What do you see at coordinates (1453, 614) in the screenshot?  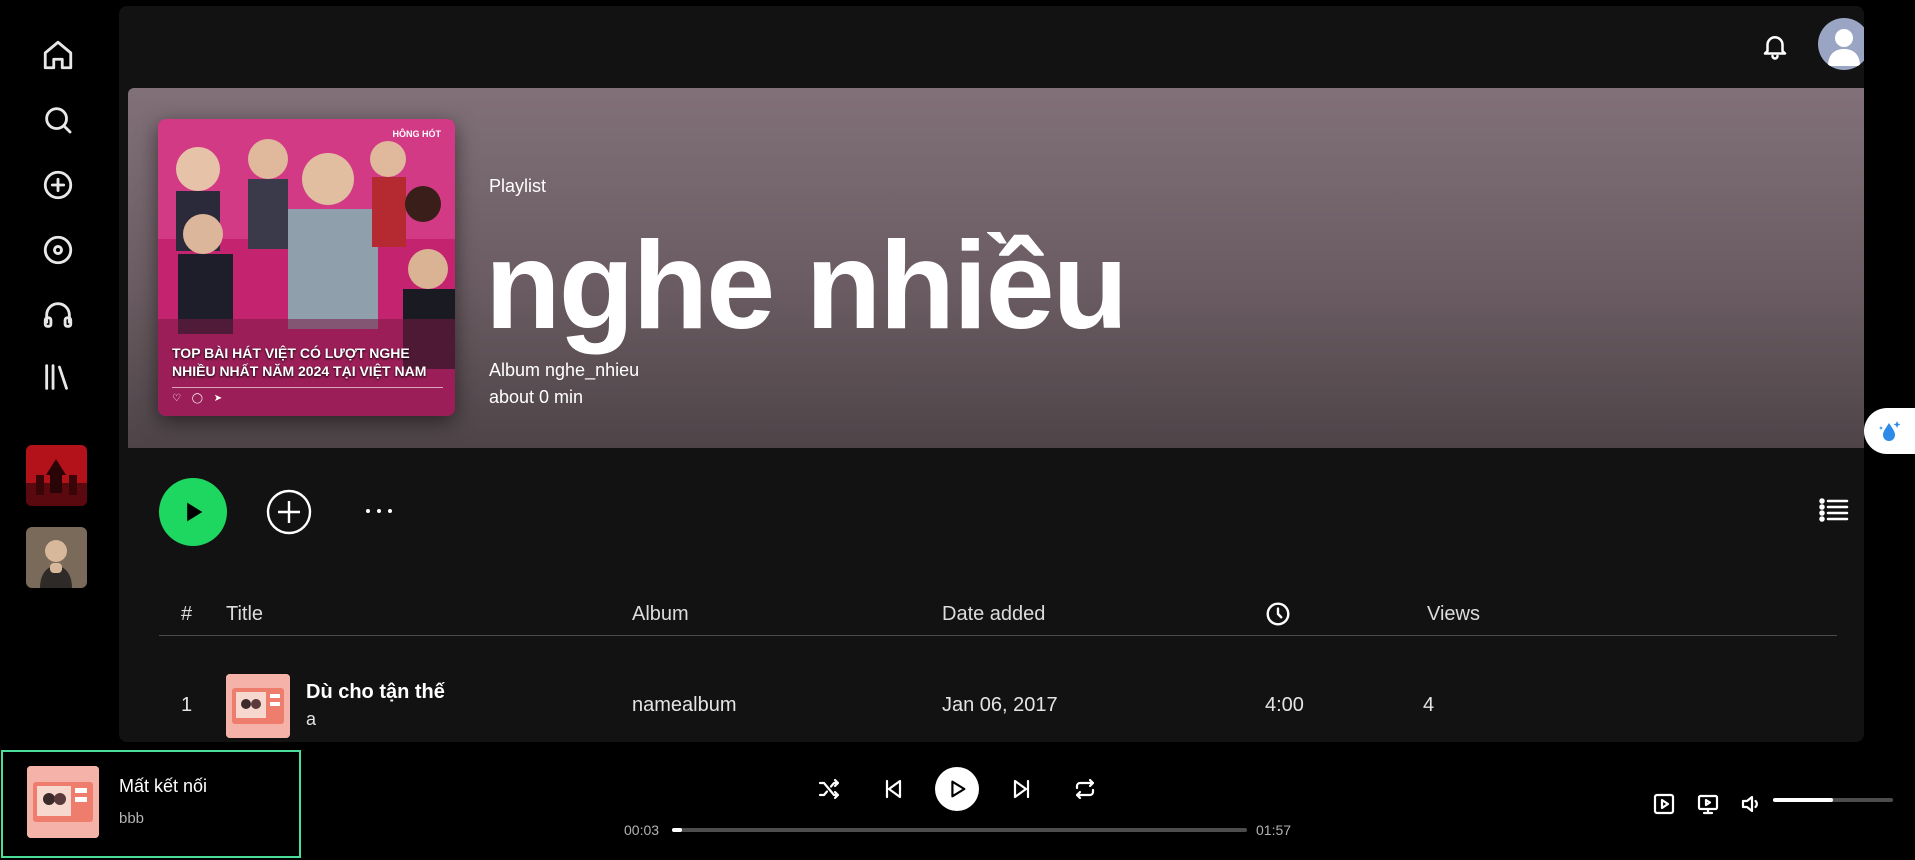 I see `col-views-header: Views` at bounding box center [1453, 614].